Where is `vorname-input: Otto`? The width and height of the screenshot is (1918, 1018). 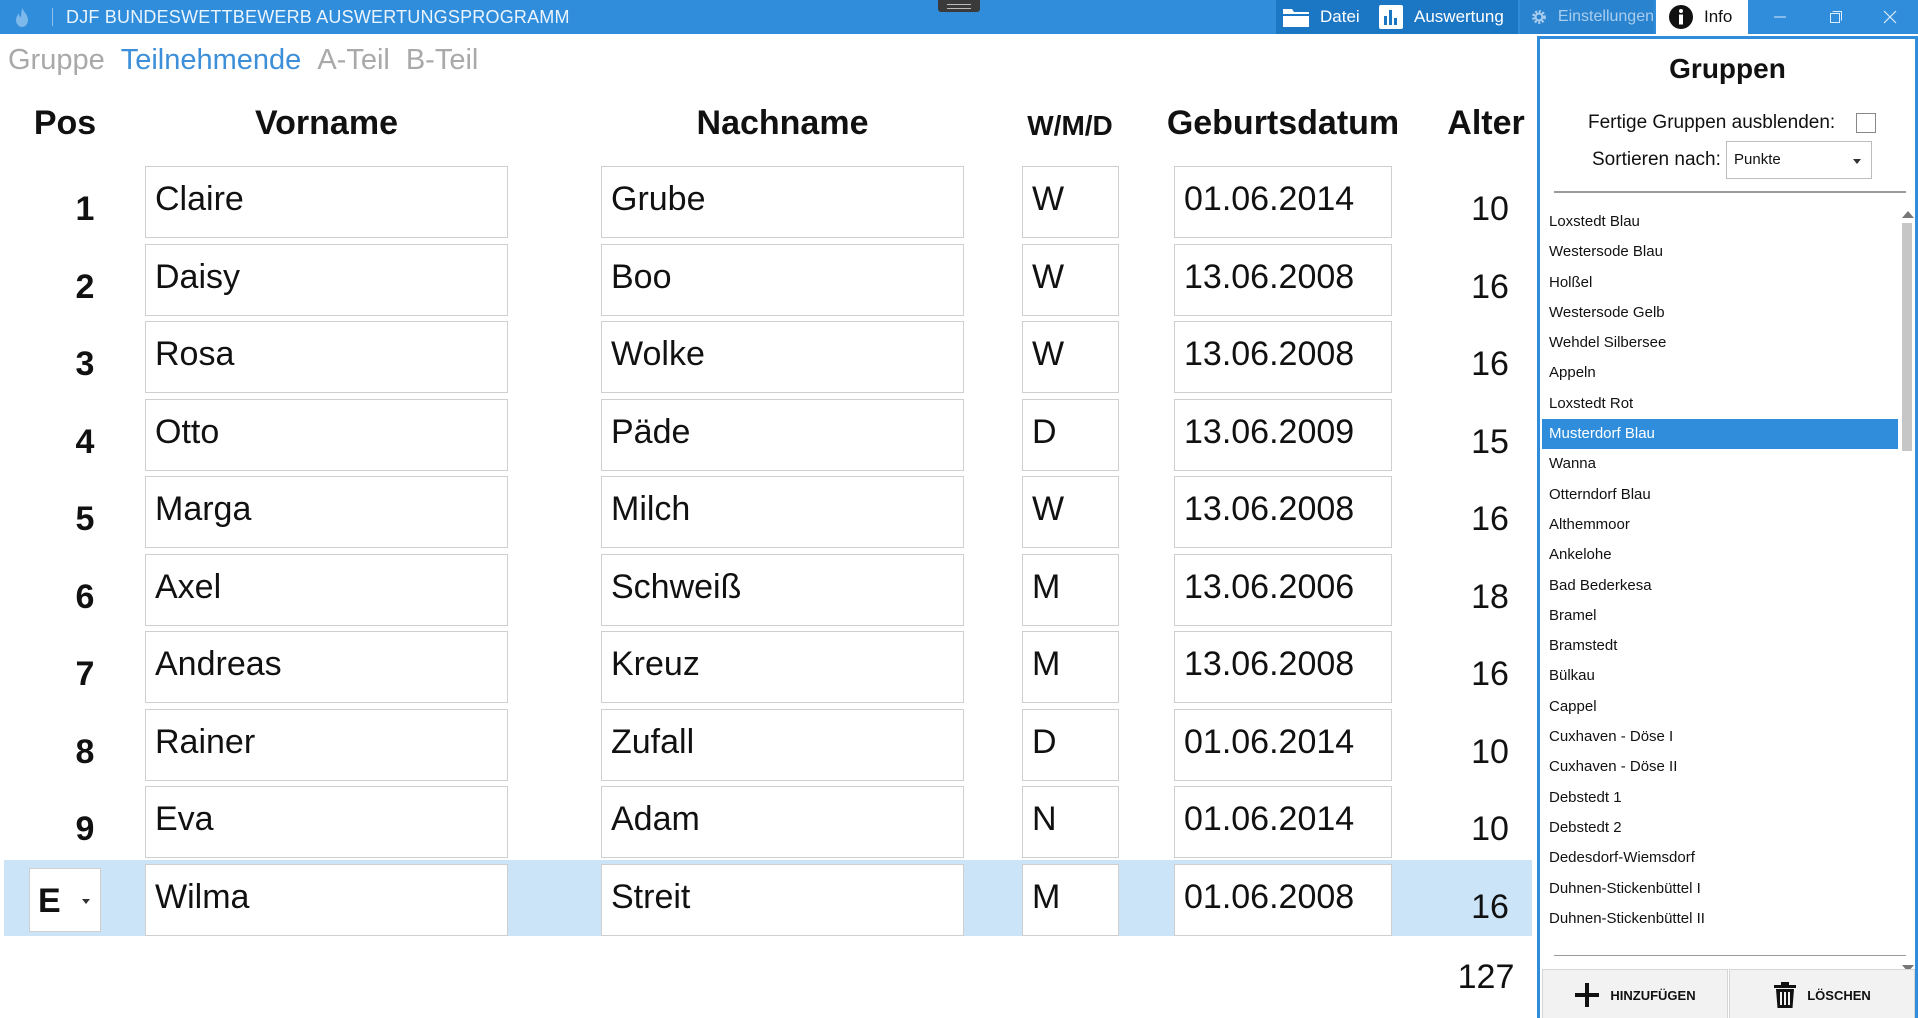
vorname-input: Otto is located at coordinates (326, 434).